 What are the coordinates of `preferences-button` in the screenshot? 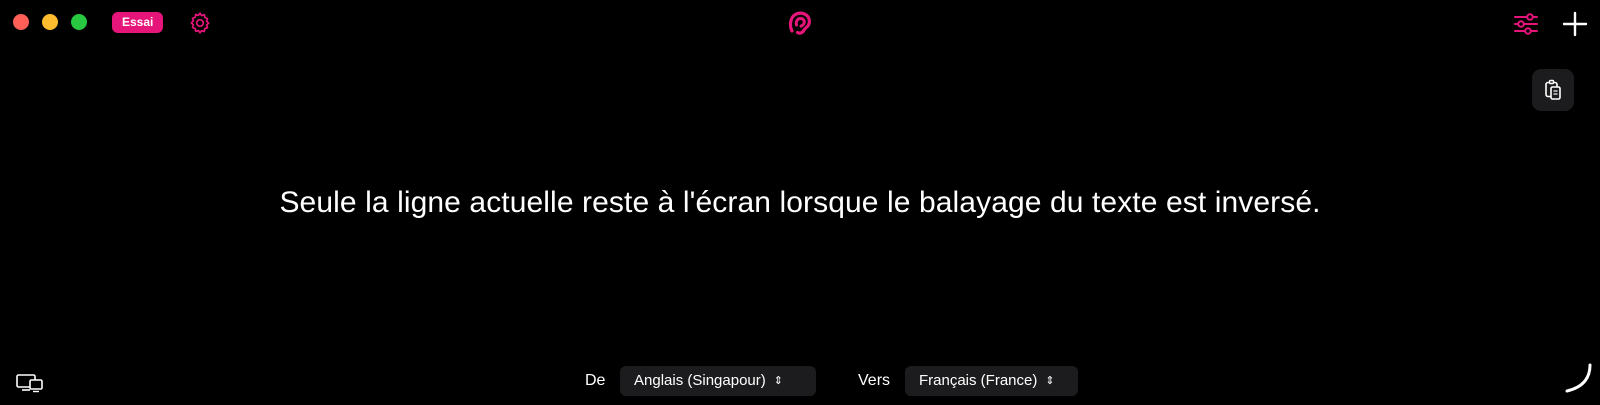 It's located at (1526, 24).